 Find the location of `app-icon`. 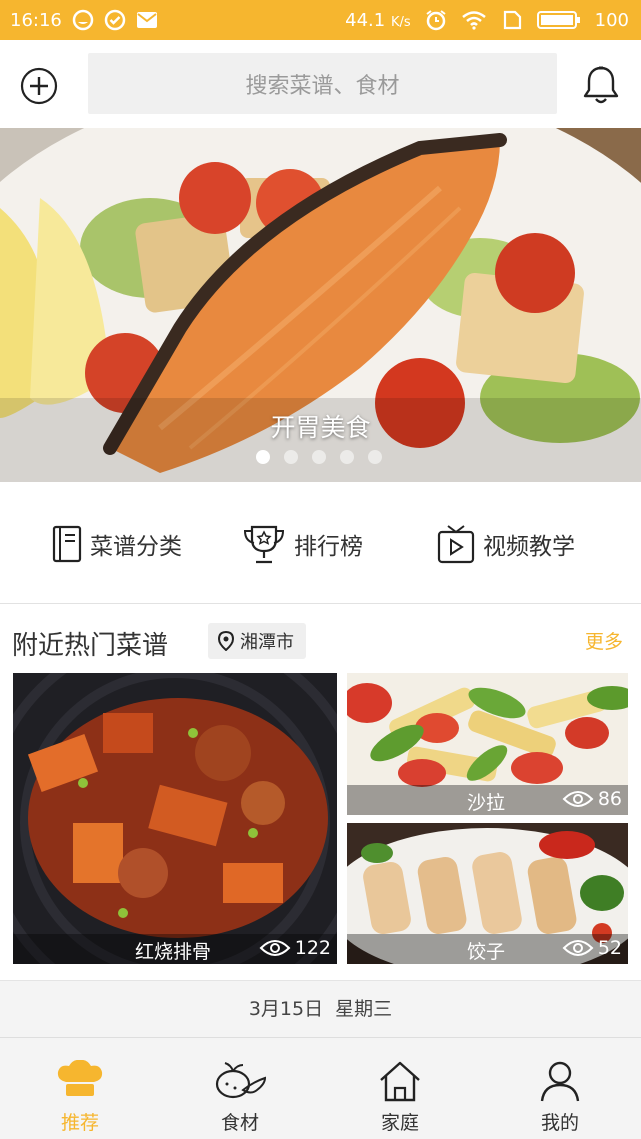

app-icon is located at coordinates (83, 20).